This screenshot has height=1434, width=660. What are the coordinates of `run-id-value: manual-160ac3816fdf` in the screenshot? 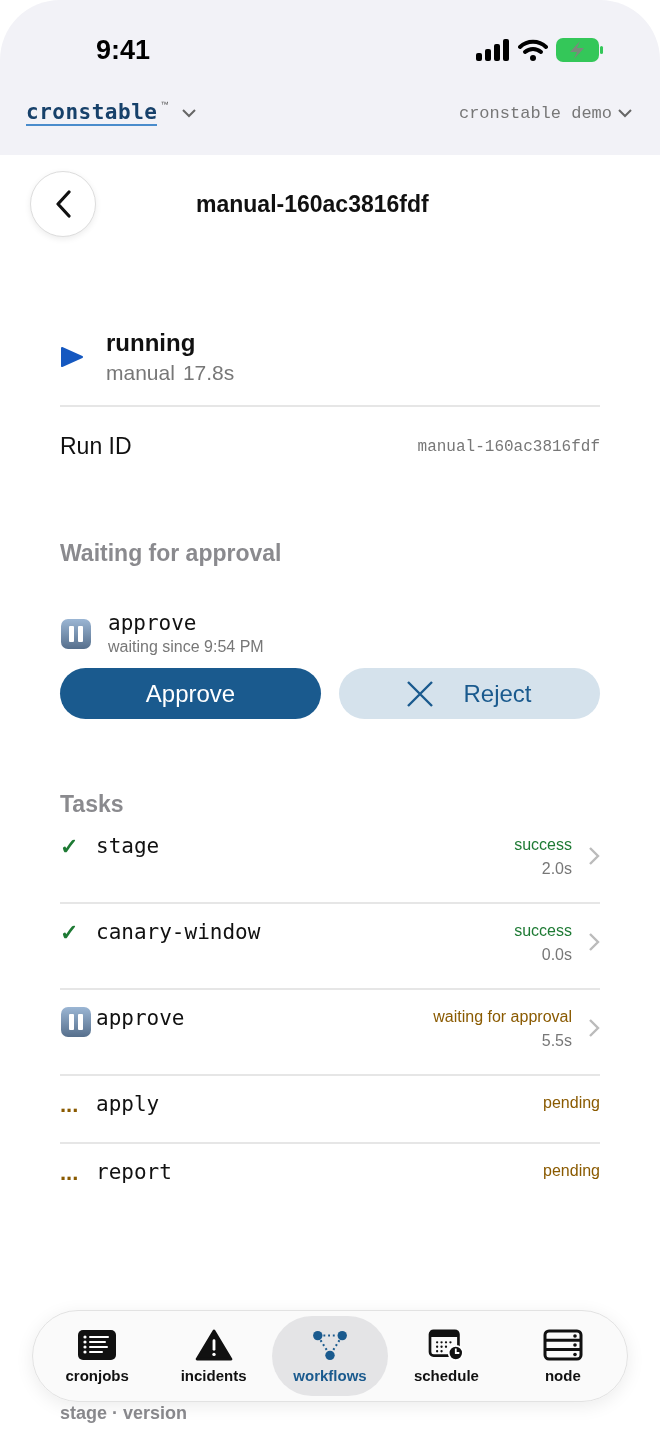 It's located at (508, 446).